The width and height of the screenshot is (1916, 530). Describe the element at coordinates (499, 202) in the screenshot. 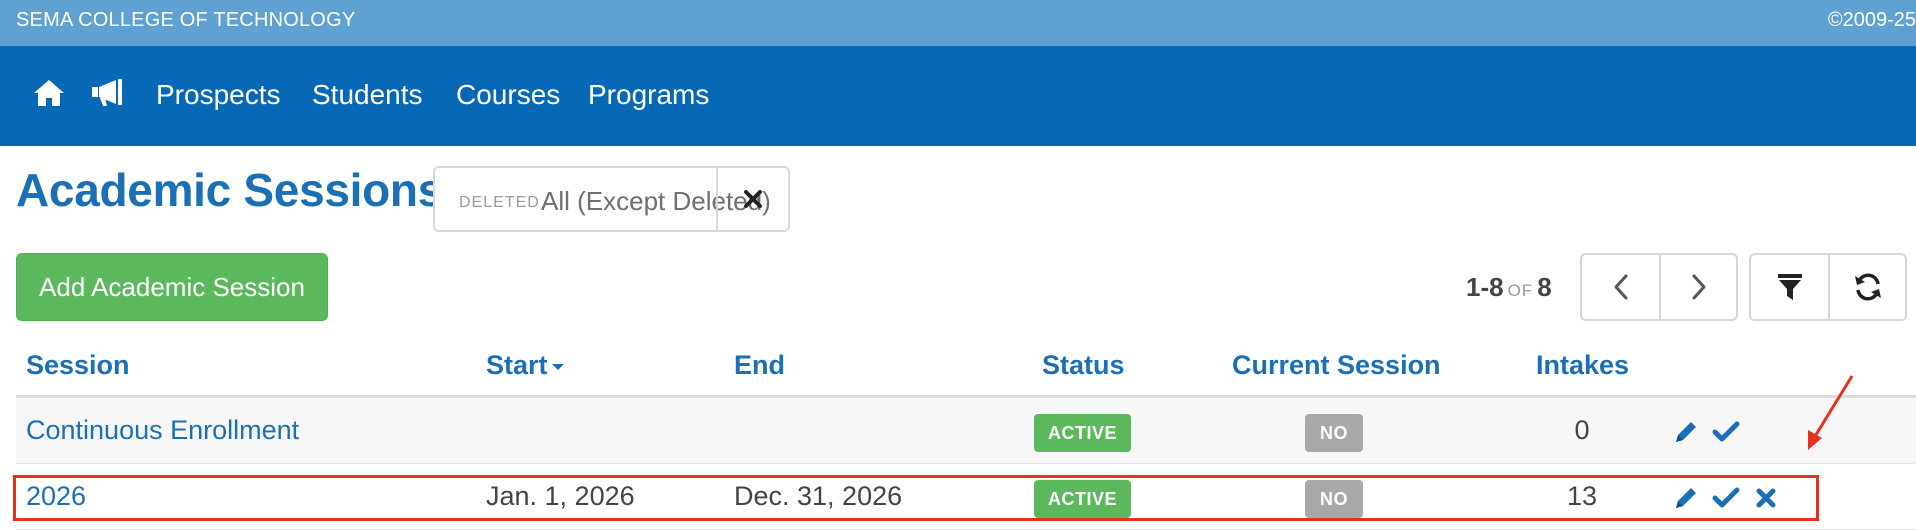

I see `filter-label: DELETED` at that location.